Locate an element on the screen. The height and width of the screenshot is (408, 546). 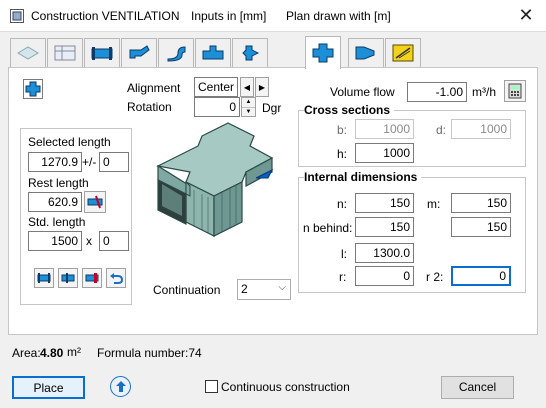
rotation-unit: Dgr is located at coordinates (272, 108).